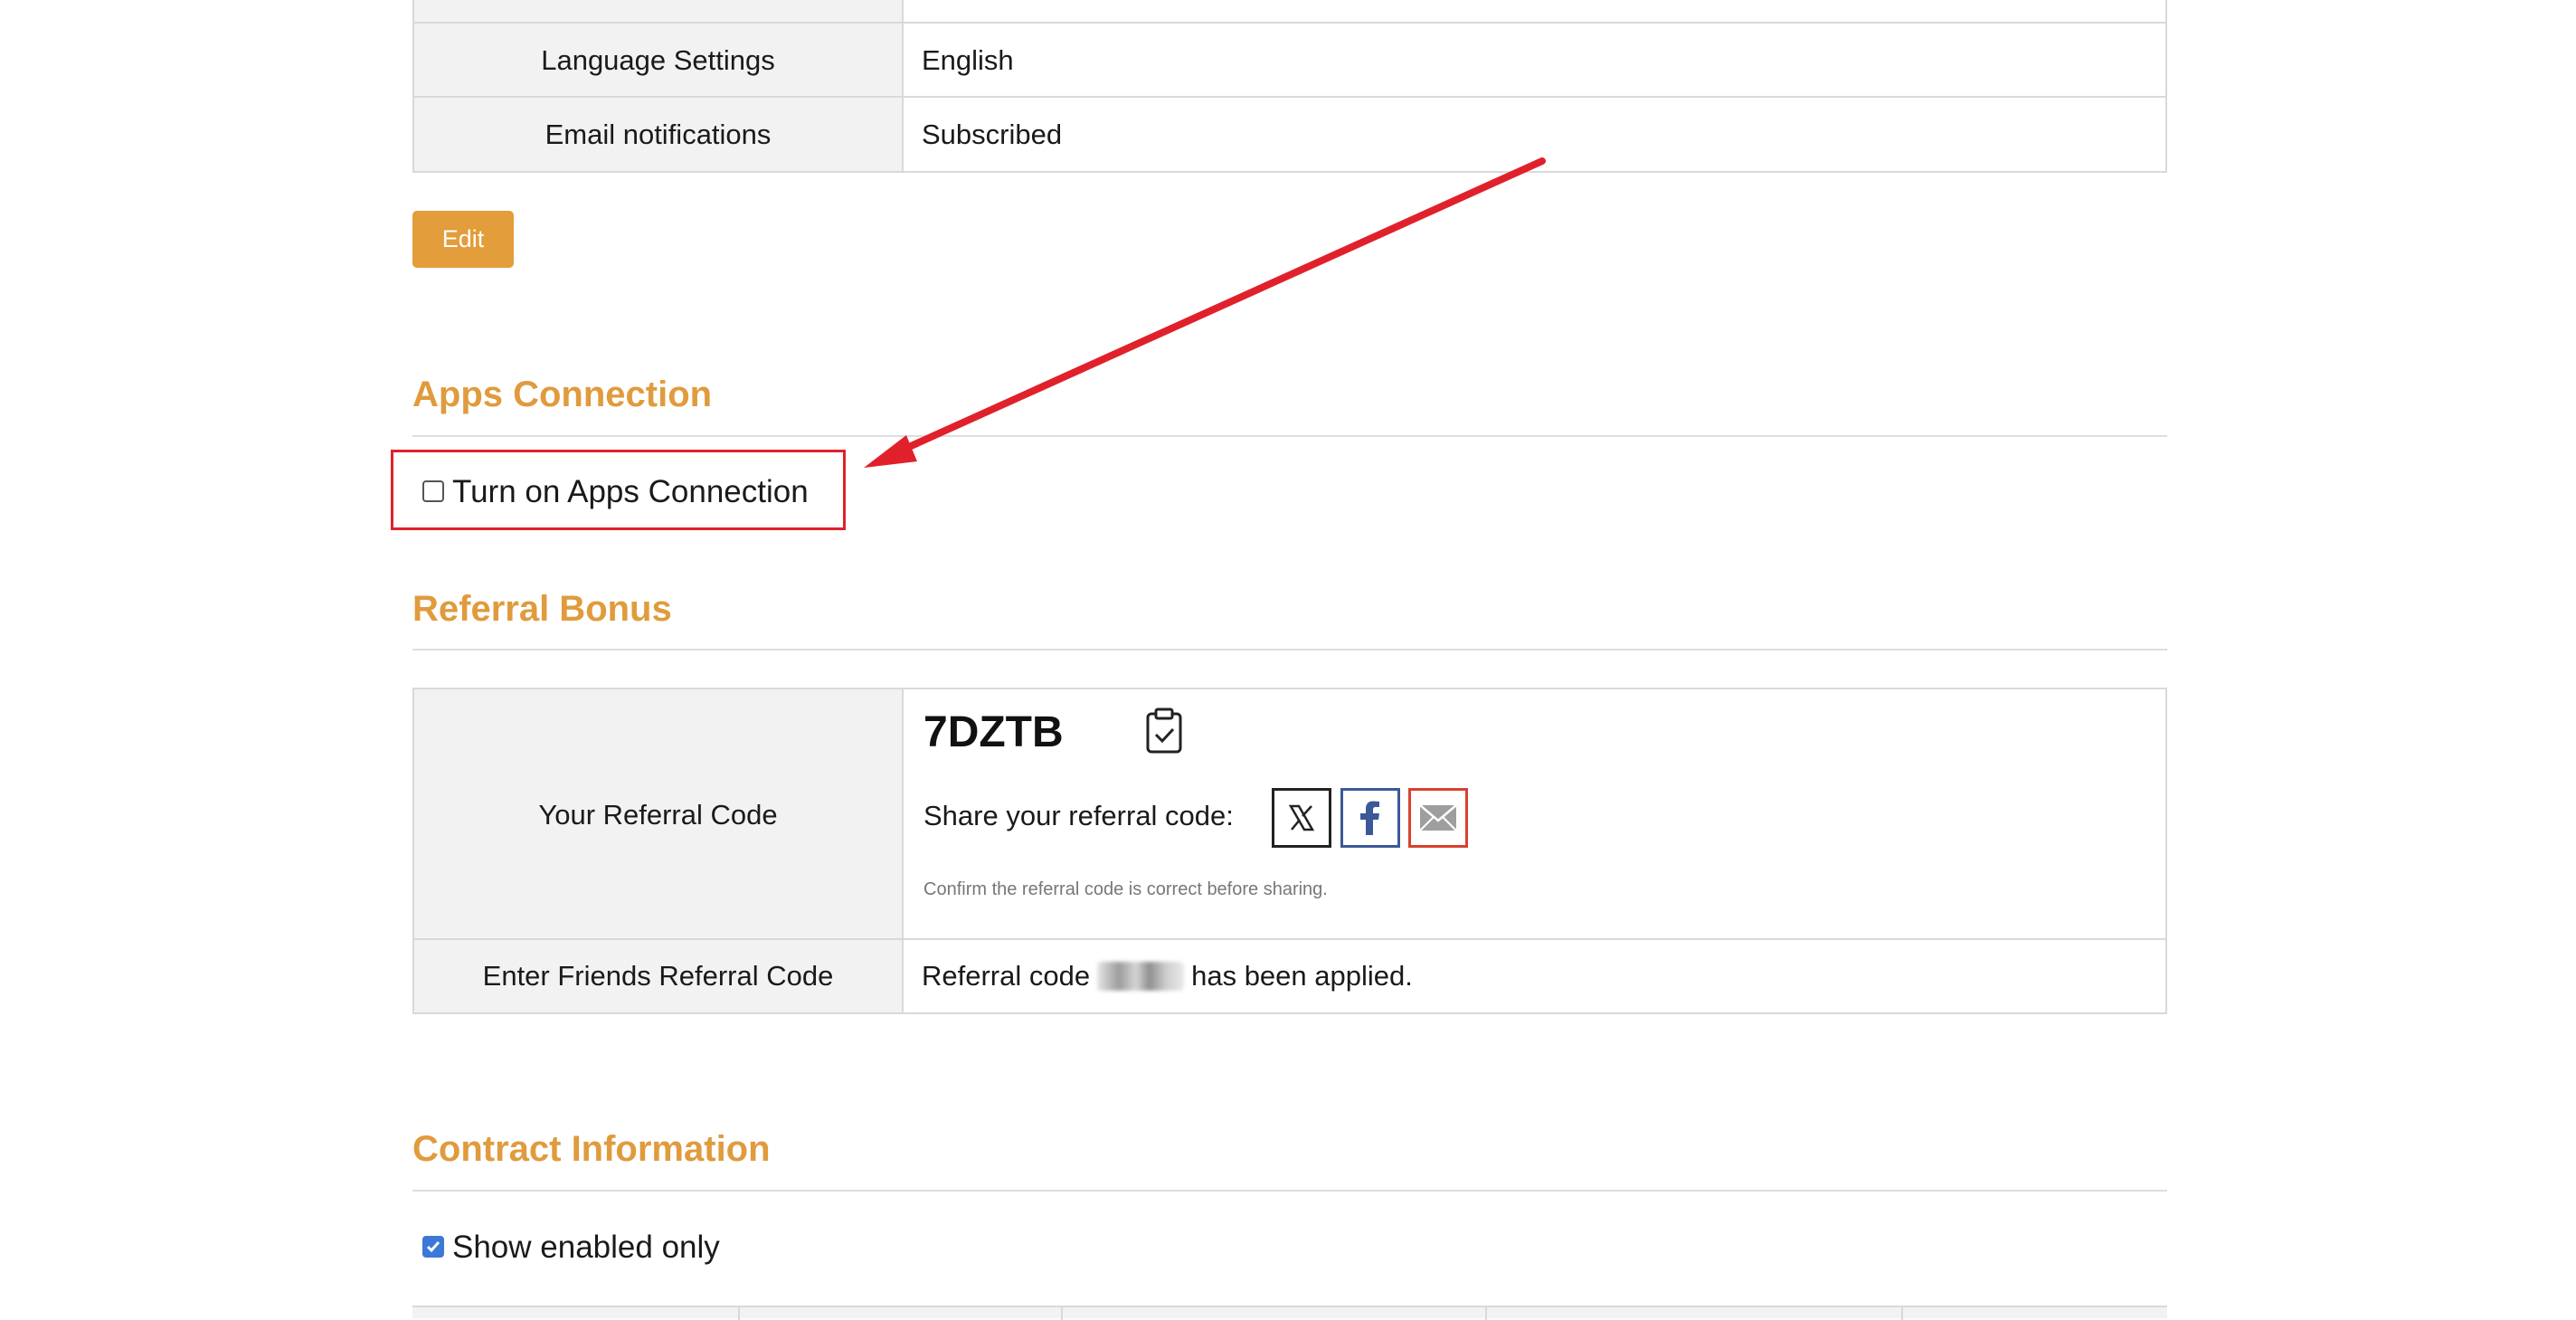  Describe the element at coordinates (542, 609) in the screenshot. I see `referral-bonus-title: Referral Bonus` at that location.